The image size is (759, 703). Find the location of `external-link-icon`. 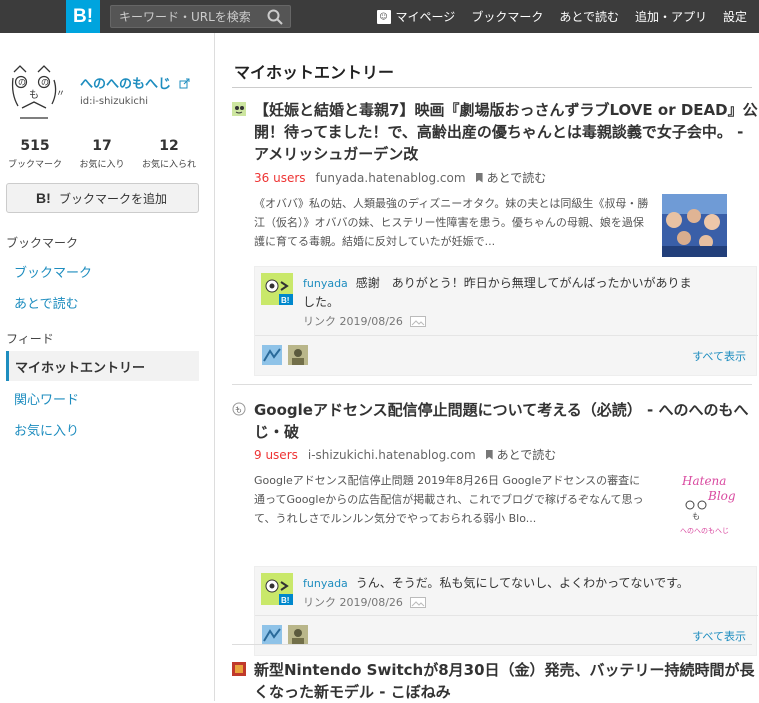

external-link-icon is located at coordinates (184, 83).